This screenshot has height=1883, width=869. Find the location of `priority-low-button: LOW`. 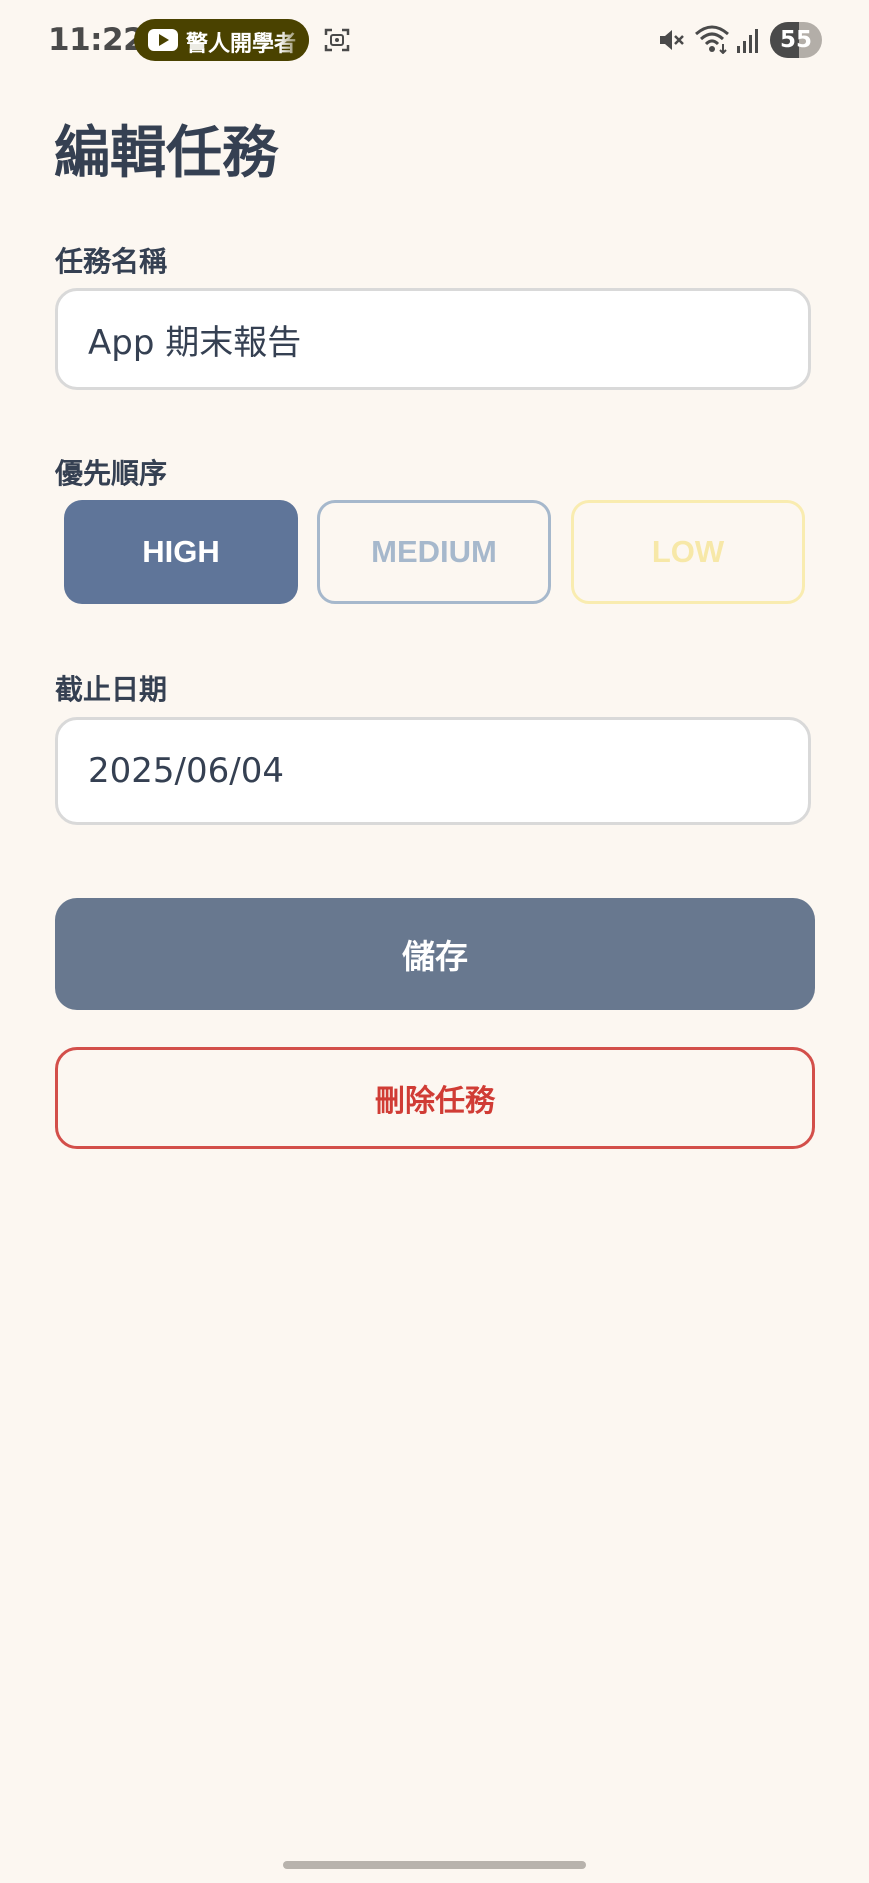

priority-low-button: LOW is located at coordinates (688, 552).